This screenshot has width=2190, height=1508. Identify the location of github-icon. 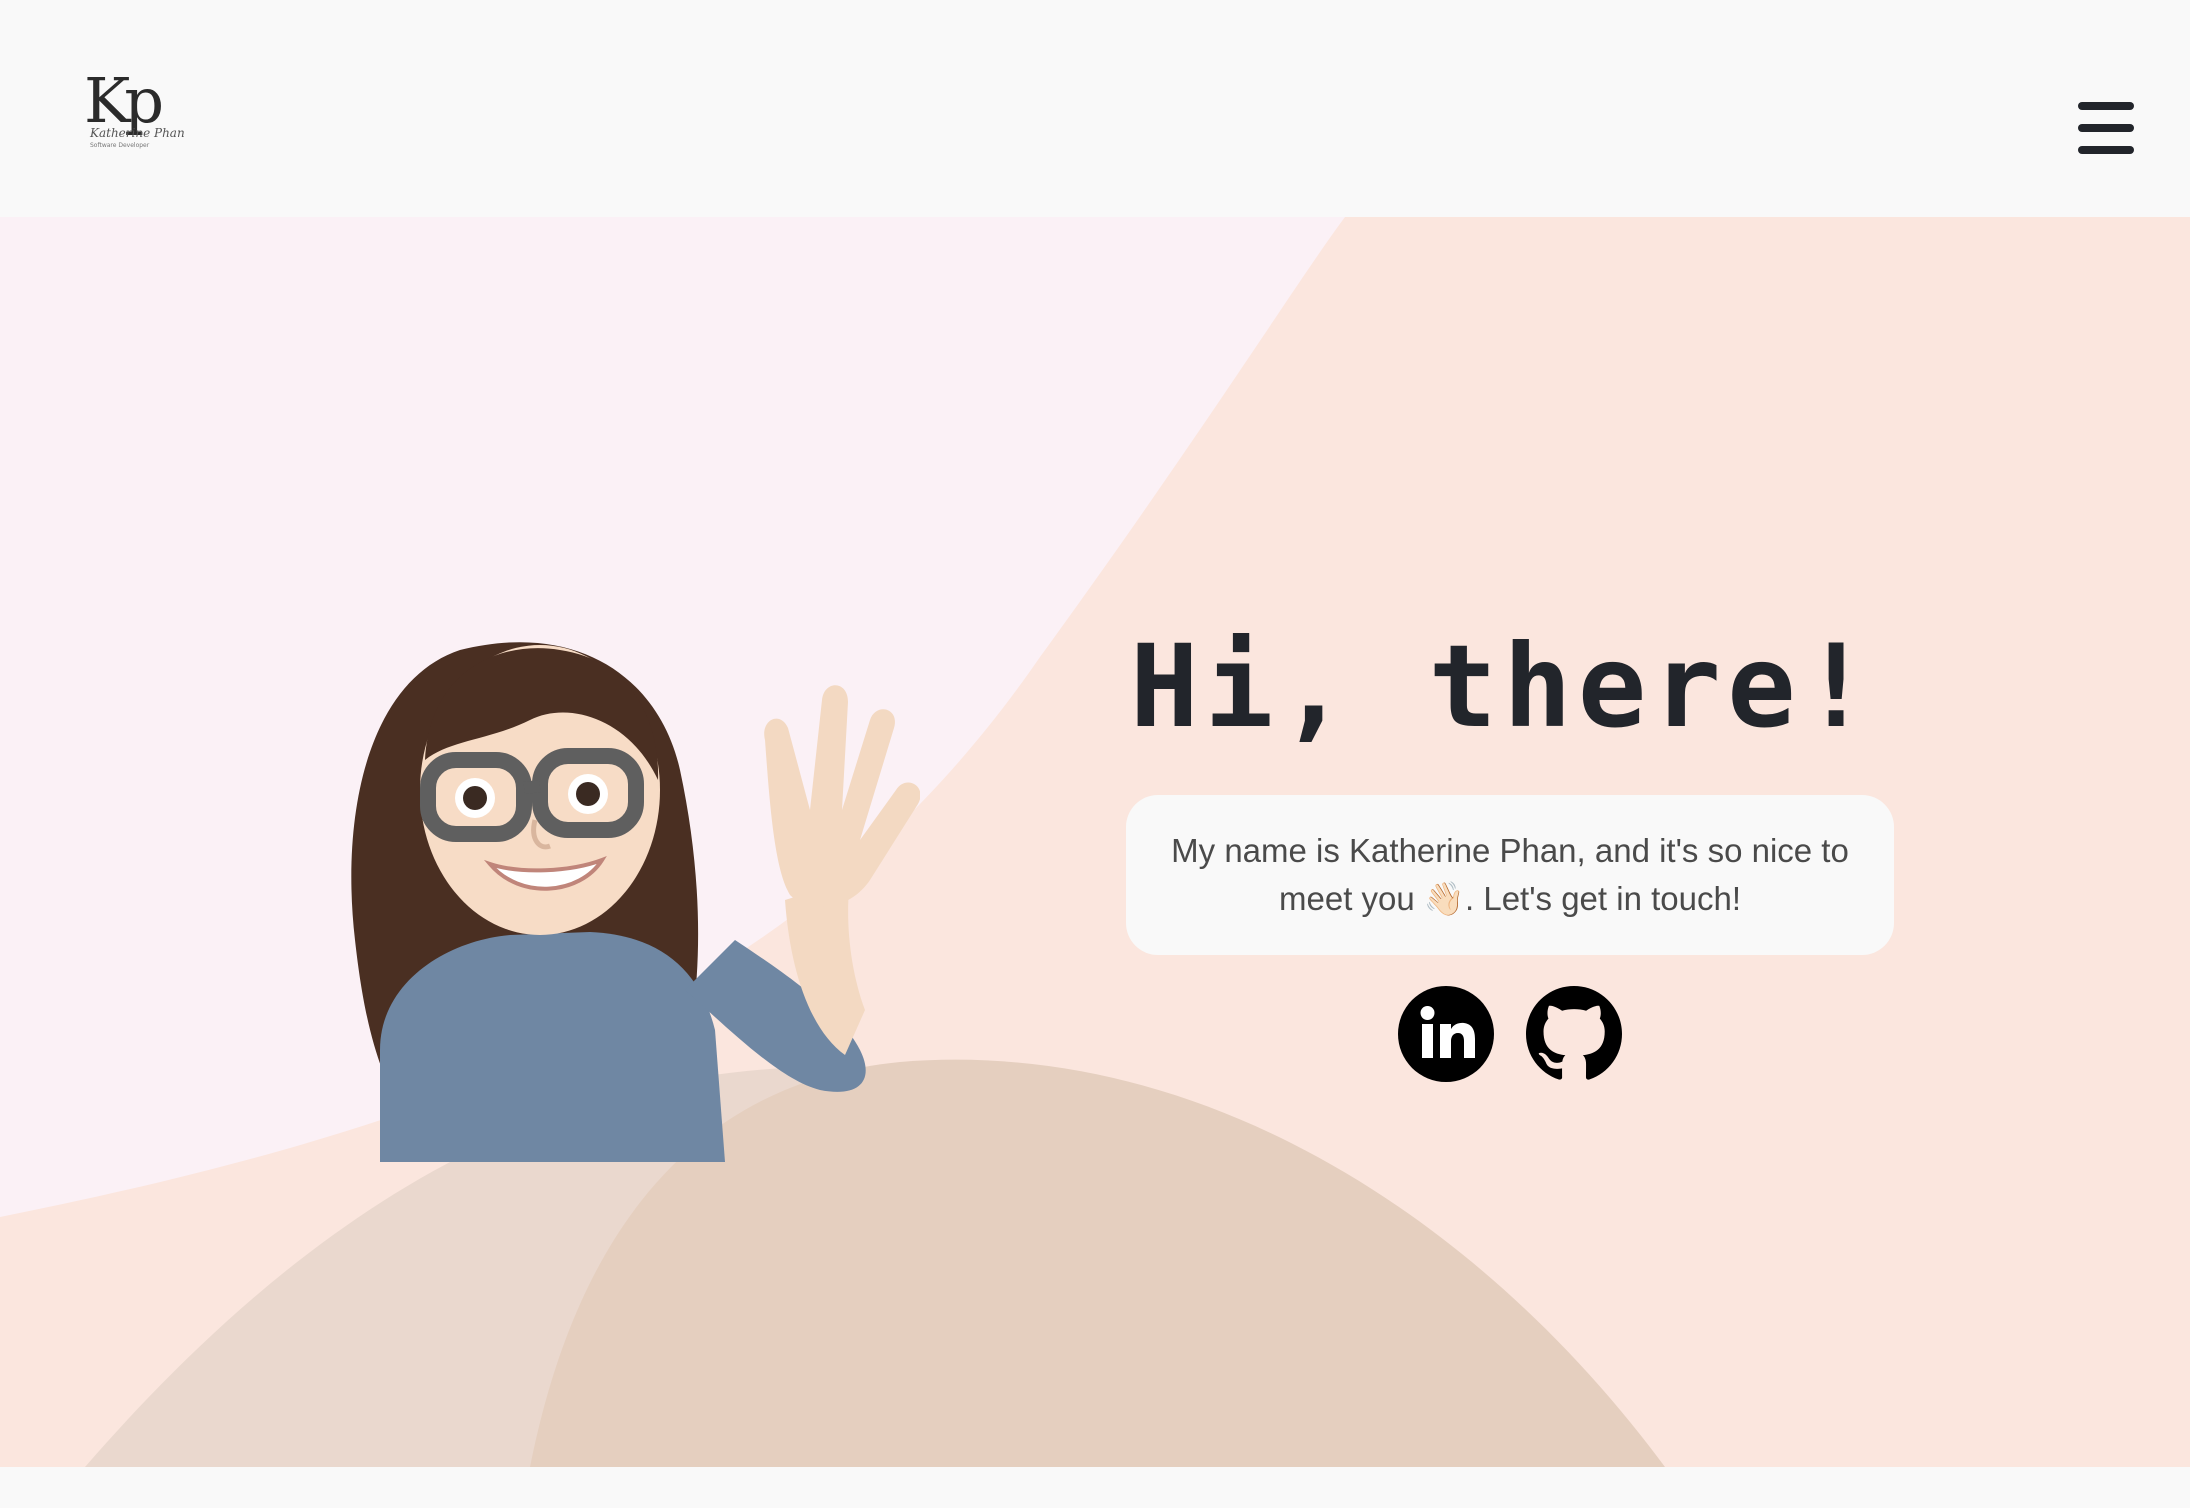
(1574, 1033).